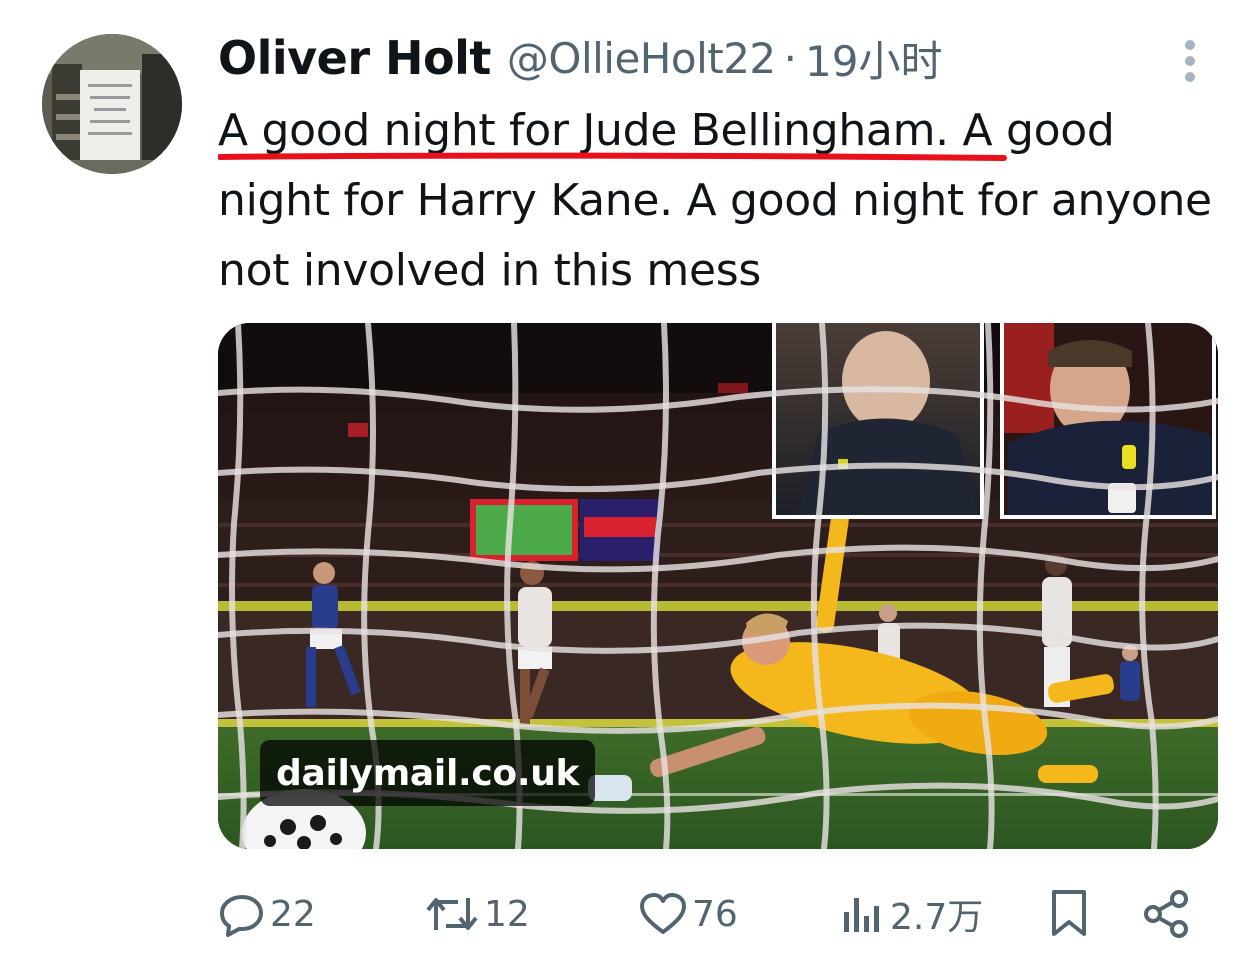 The height and width of the screenshot is (966, 1260). I want to click on tweet-header: Oliver Holt @OllieHolt22 · 19小时, so click(580, 58).